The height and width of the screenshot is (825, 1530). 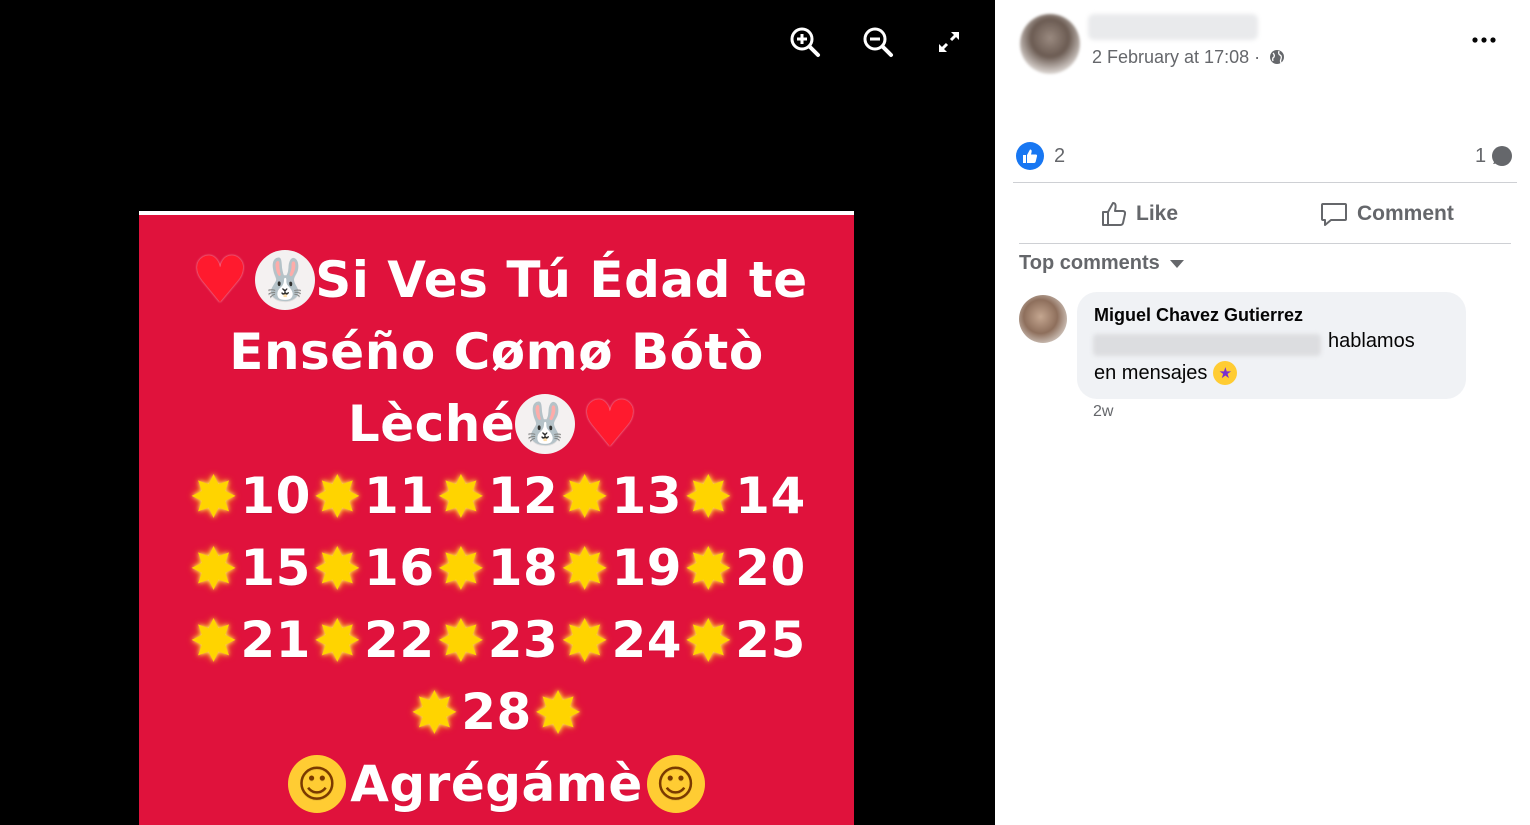 What do you see at coordinates (1480, 156) in the screenshot?
I see `comments-count-number: 1` at bounding box center [1480, 156].